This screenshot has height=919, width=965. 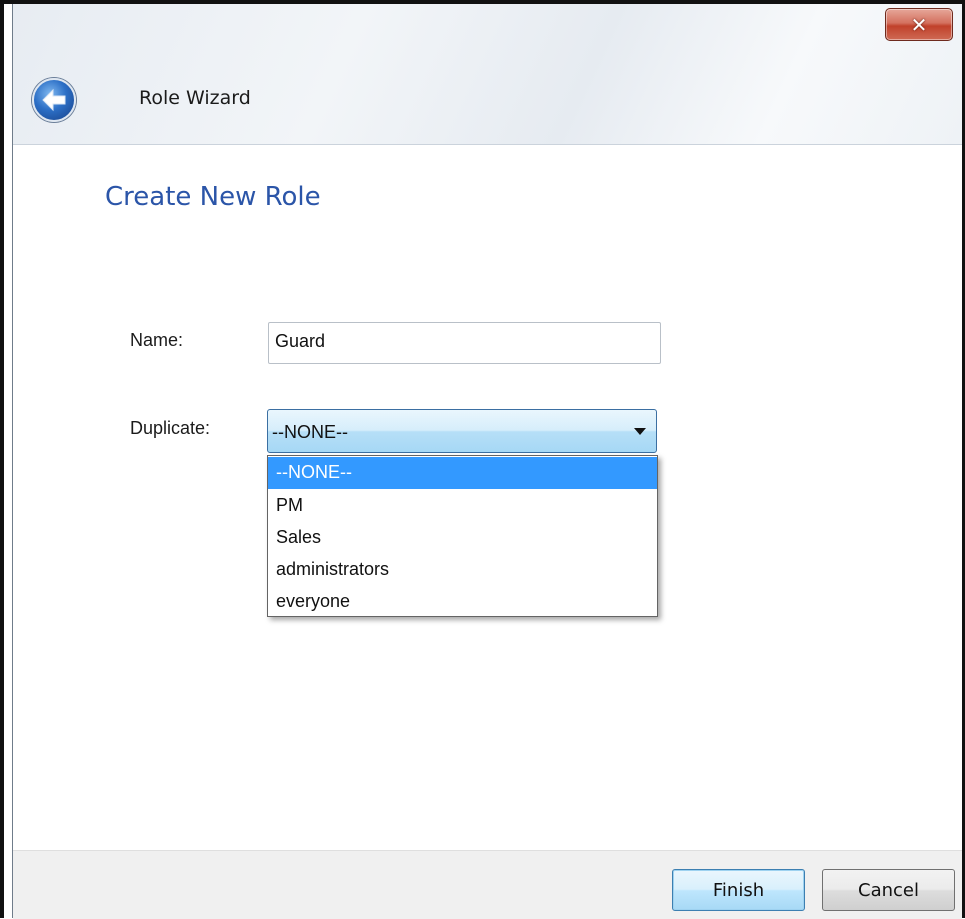 I want to click on close-button: ✕, so click(x=919, y=24).